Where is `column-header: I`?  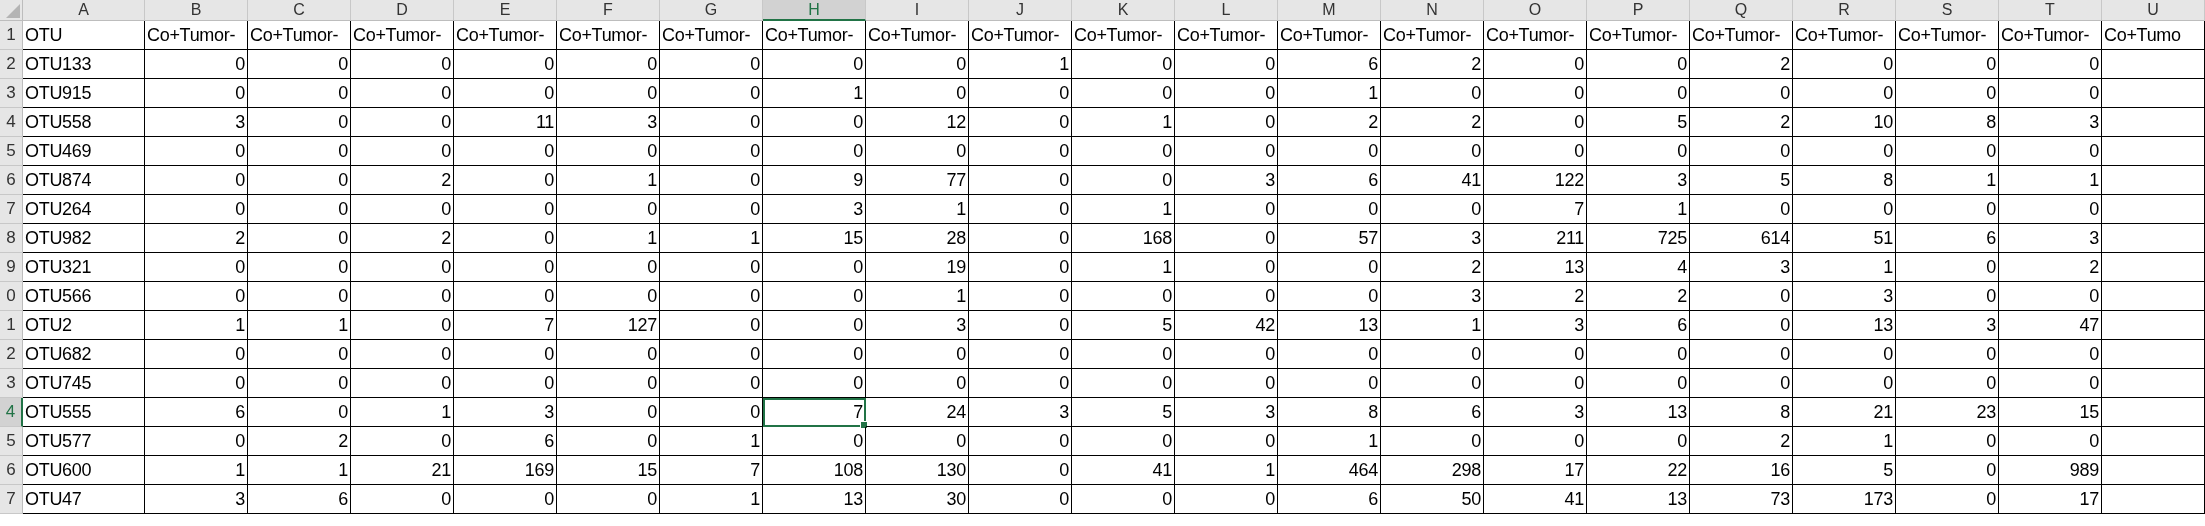
column-header: I is located at coordinates (917, 10).